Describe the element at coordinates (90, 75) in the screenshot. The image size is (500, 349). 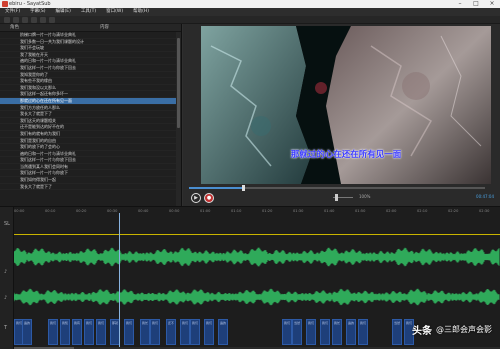
I see `subtitle-row: 我知我是你的了` at that location.